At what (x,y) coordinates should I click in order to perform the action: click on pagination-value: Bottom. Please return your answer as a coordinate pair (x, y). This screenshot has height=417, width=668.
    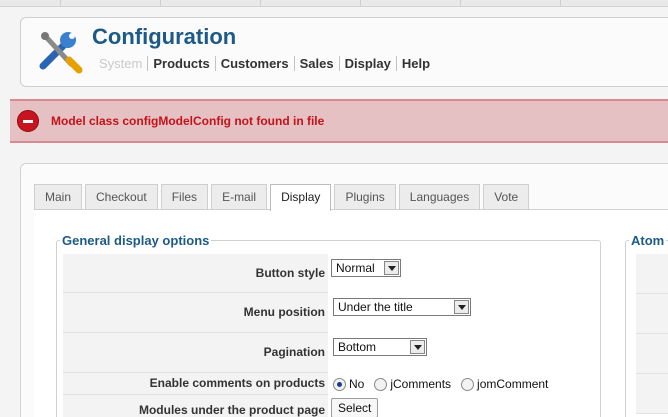
    Looking at the image, I should click on (357, 347).